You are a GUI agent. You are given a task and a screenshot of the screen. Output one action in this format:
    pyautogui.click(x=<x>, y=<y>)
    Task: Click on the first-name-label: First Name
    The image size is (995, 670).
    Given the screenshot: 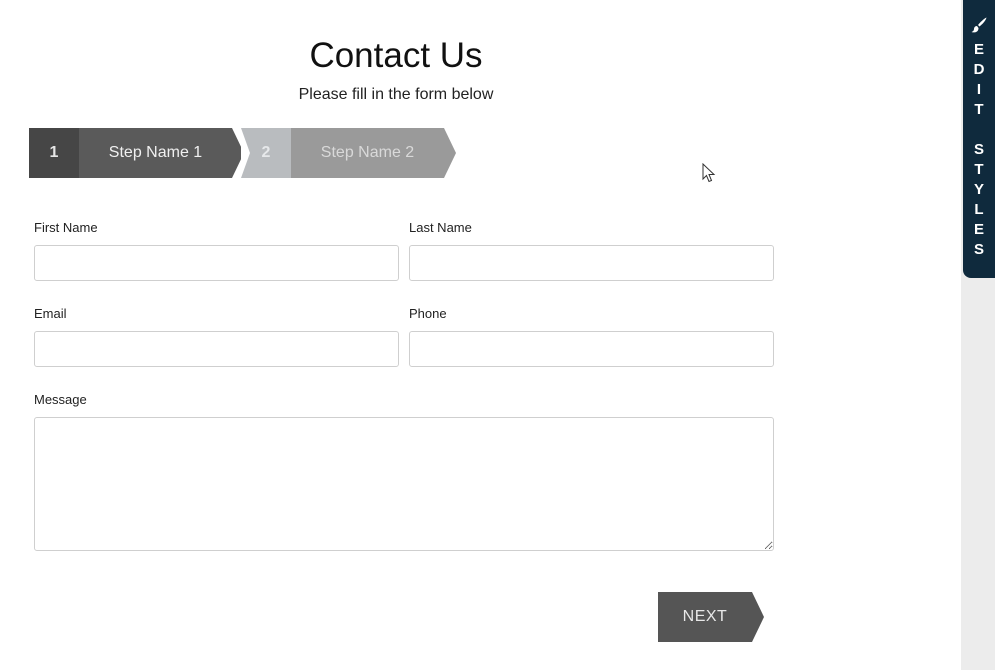 What is the action you would take?
    pyautogui.click(x=66, y=227)
    